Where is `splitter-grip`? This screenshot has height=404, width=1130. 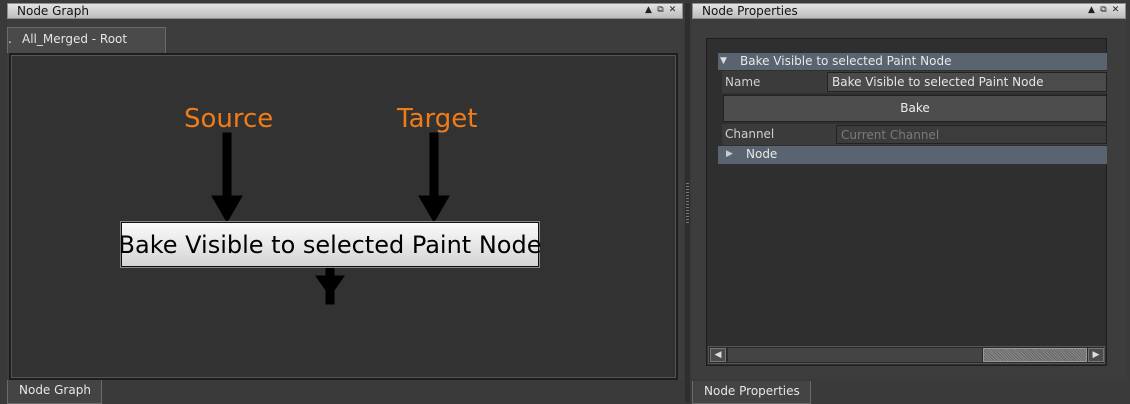
splitter-grip is located at coordinates (687, 203).